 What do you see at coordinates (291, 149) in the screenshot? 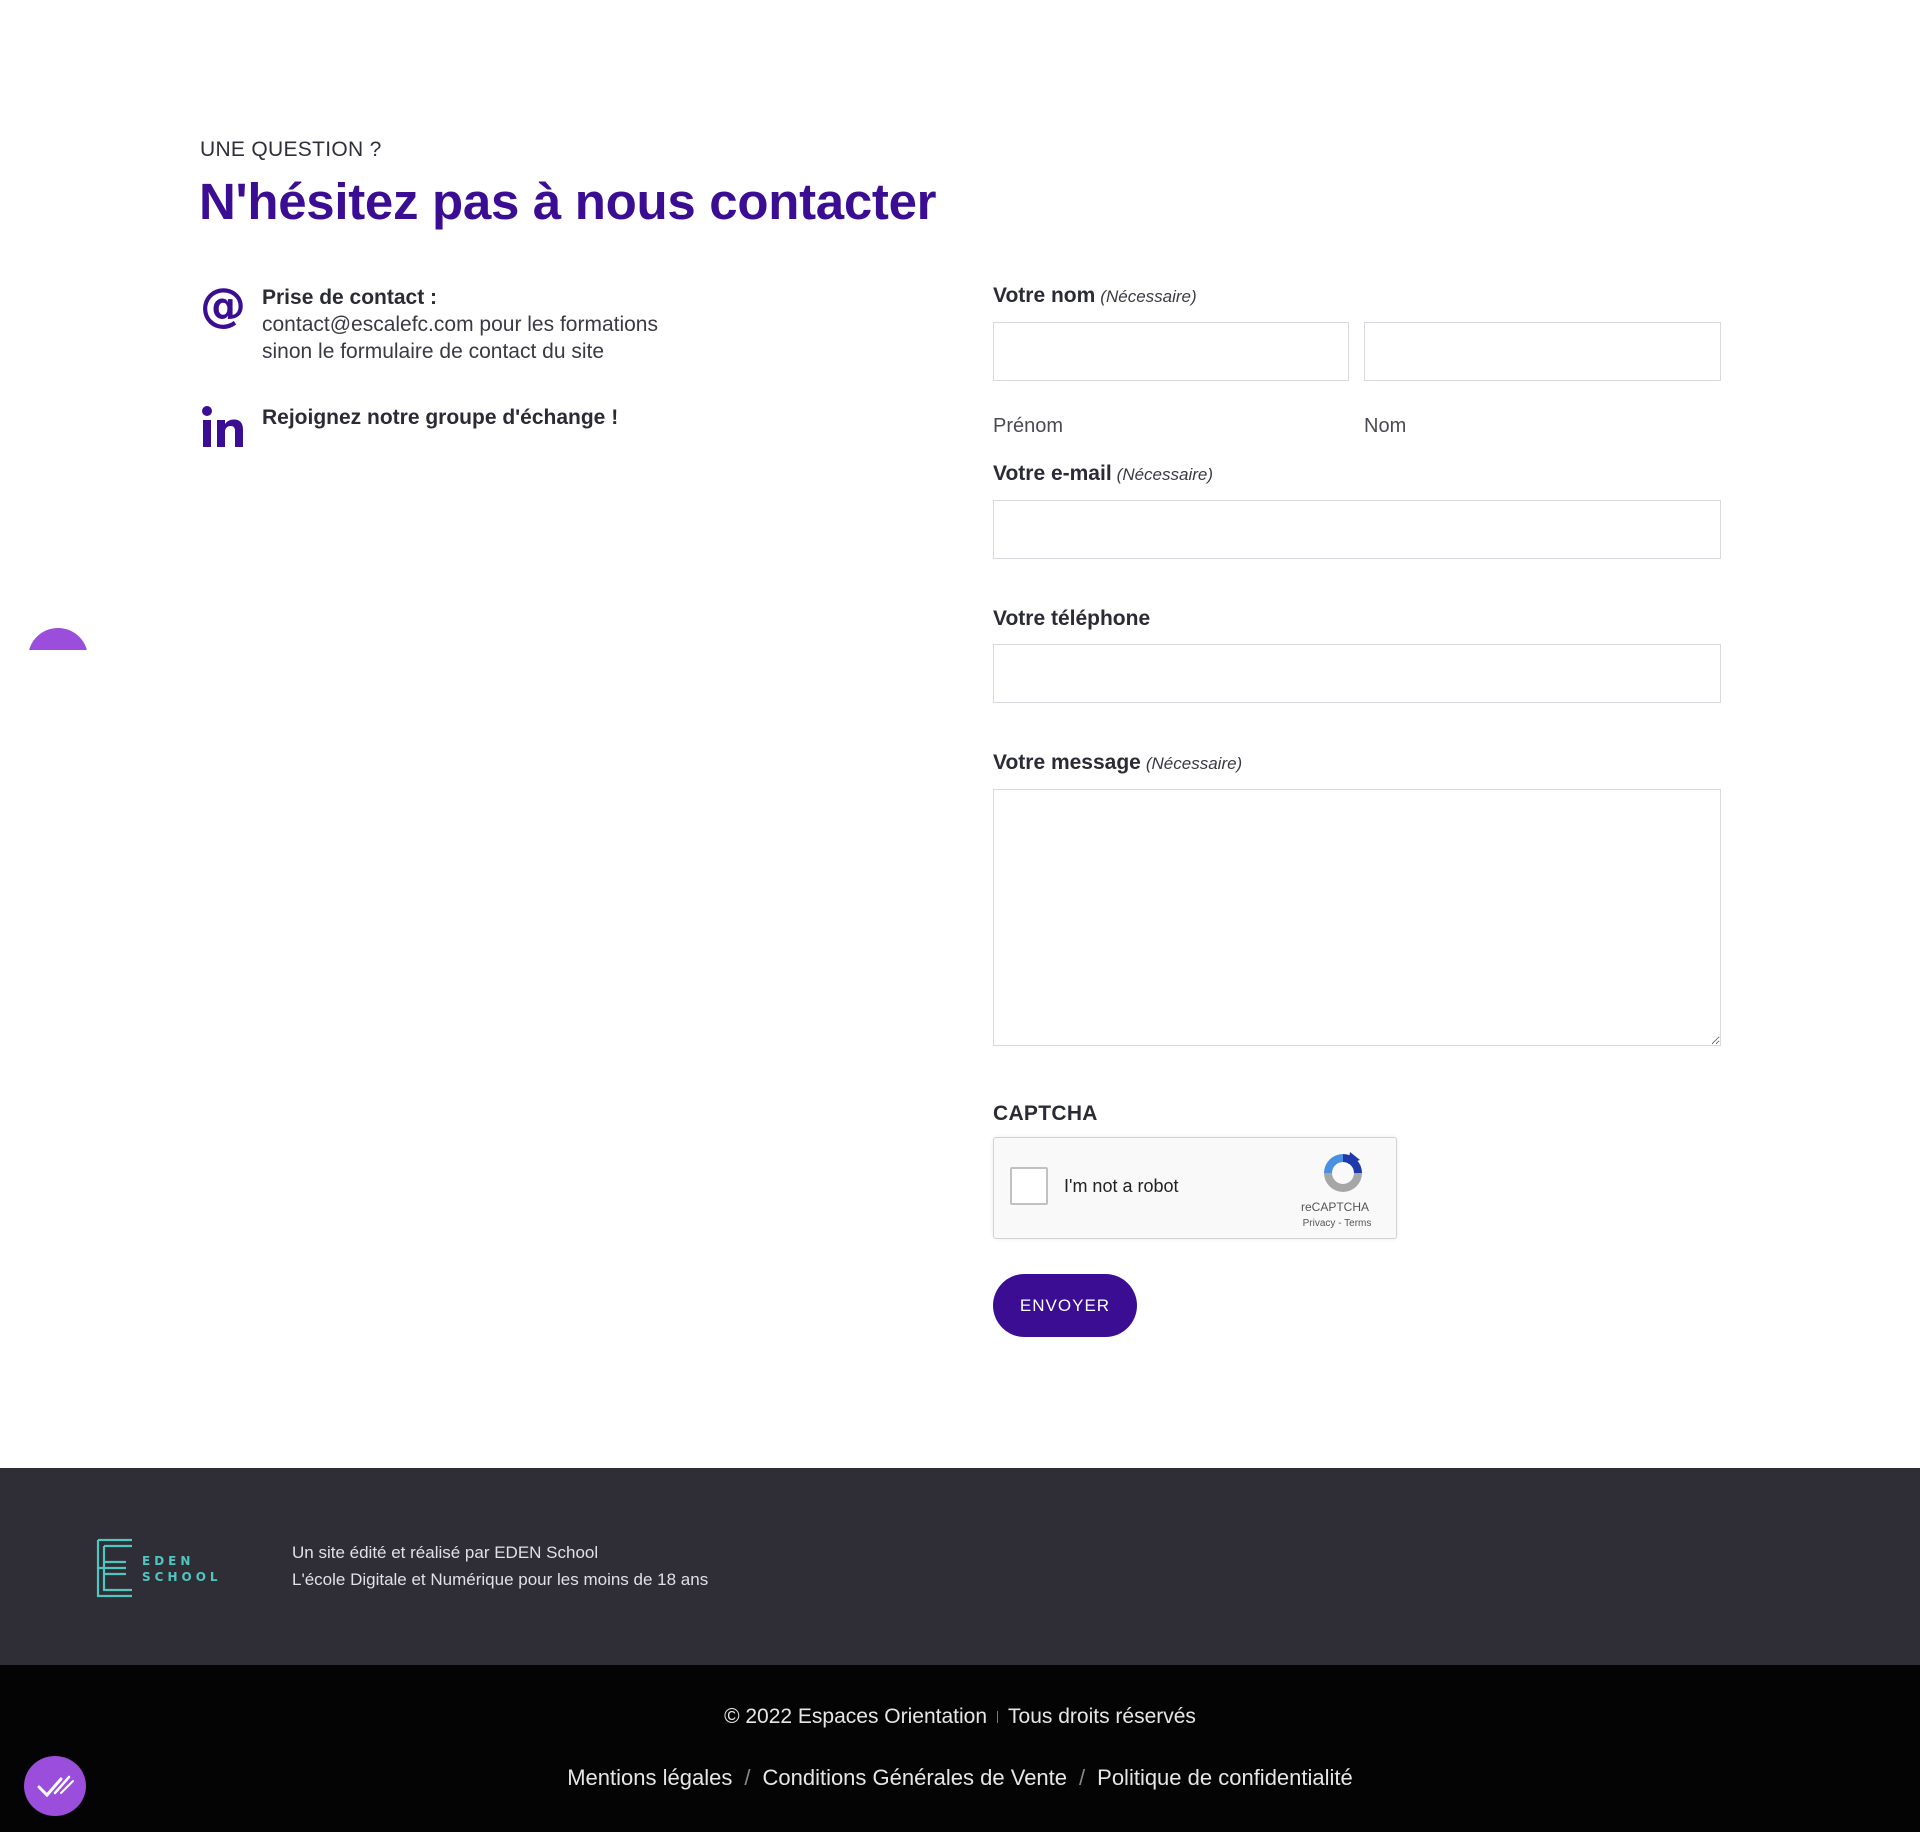
I see `section-eyebrow: UNE QUESTION ?` at bounding box center [291, 149].